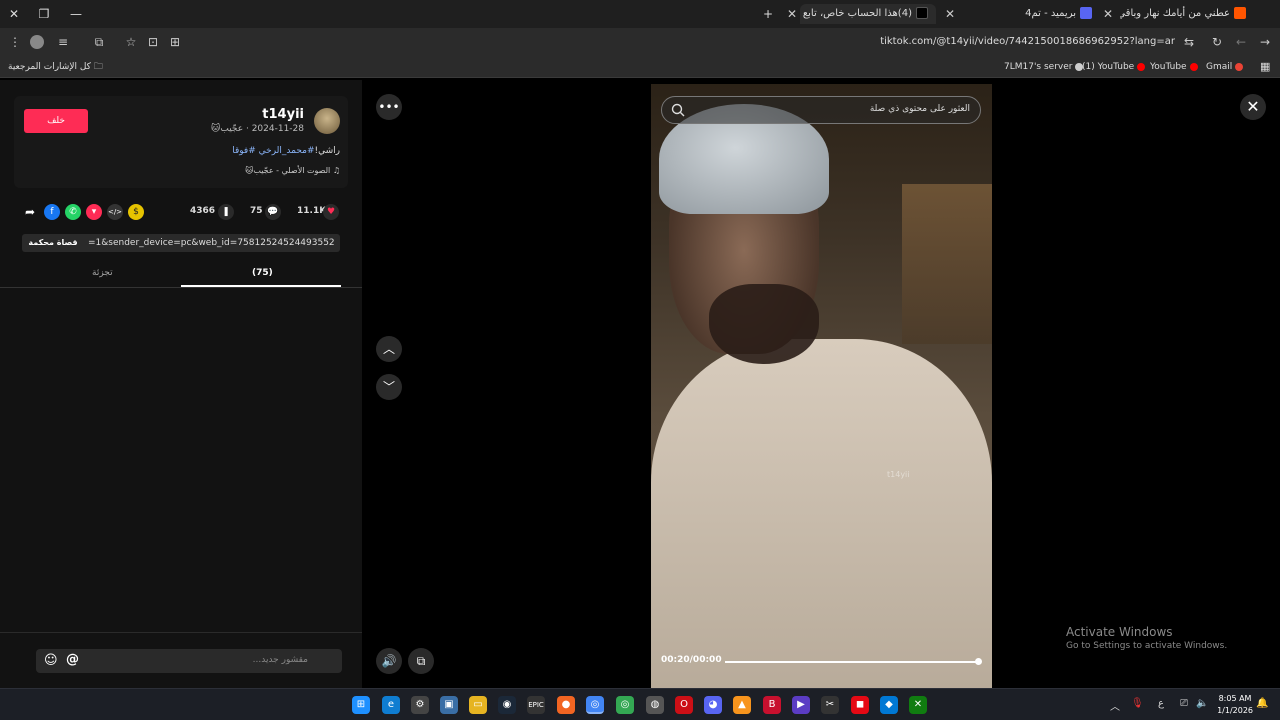 The height and width of the screenshot is (720, 1280). I want to click on extensions-icon: ⧉, so click(99, 42).